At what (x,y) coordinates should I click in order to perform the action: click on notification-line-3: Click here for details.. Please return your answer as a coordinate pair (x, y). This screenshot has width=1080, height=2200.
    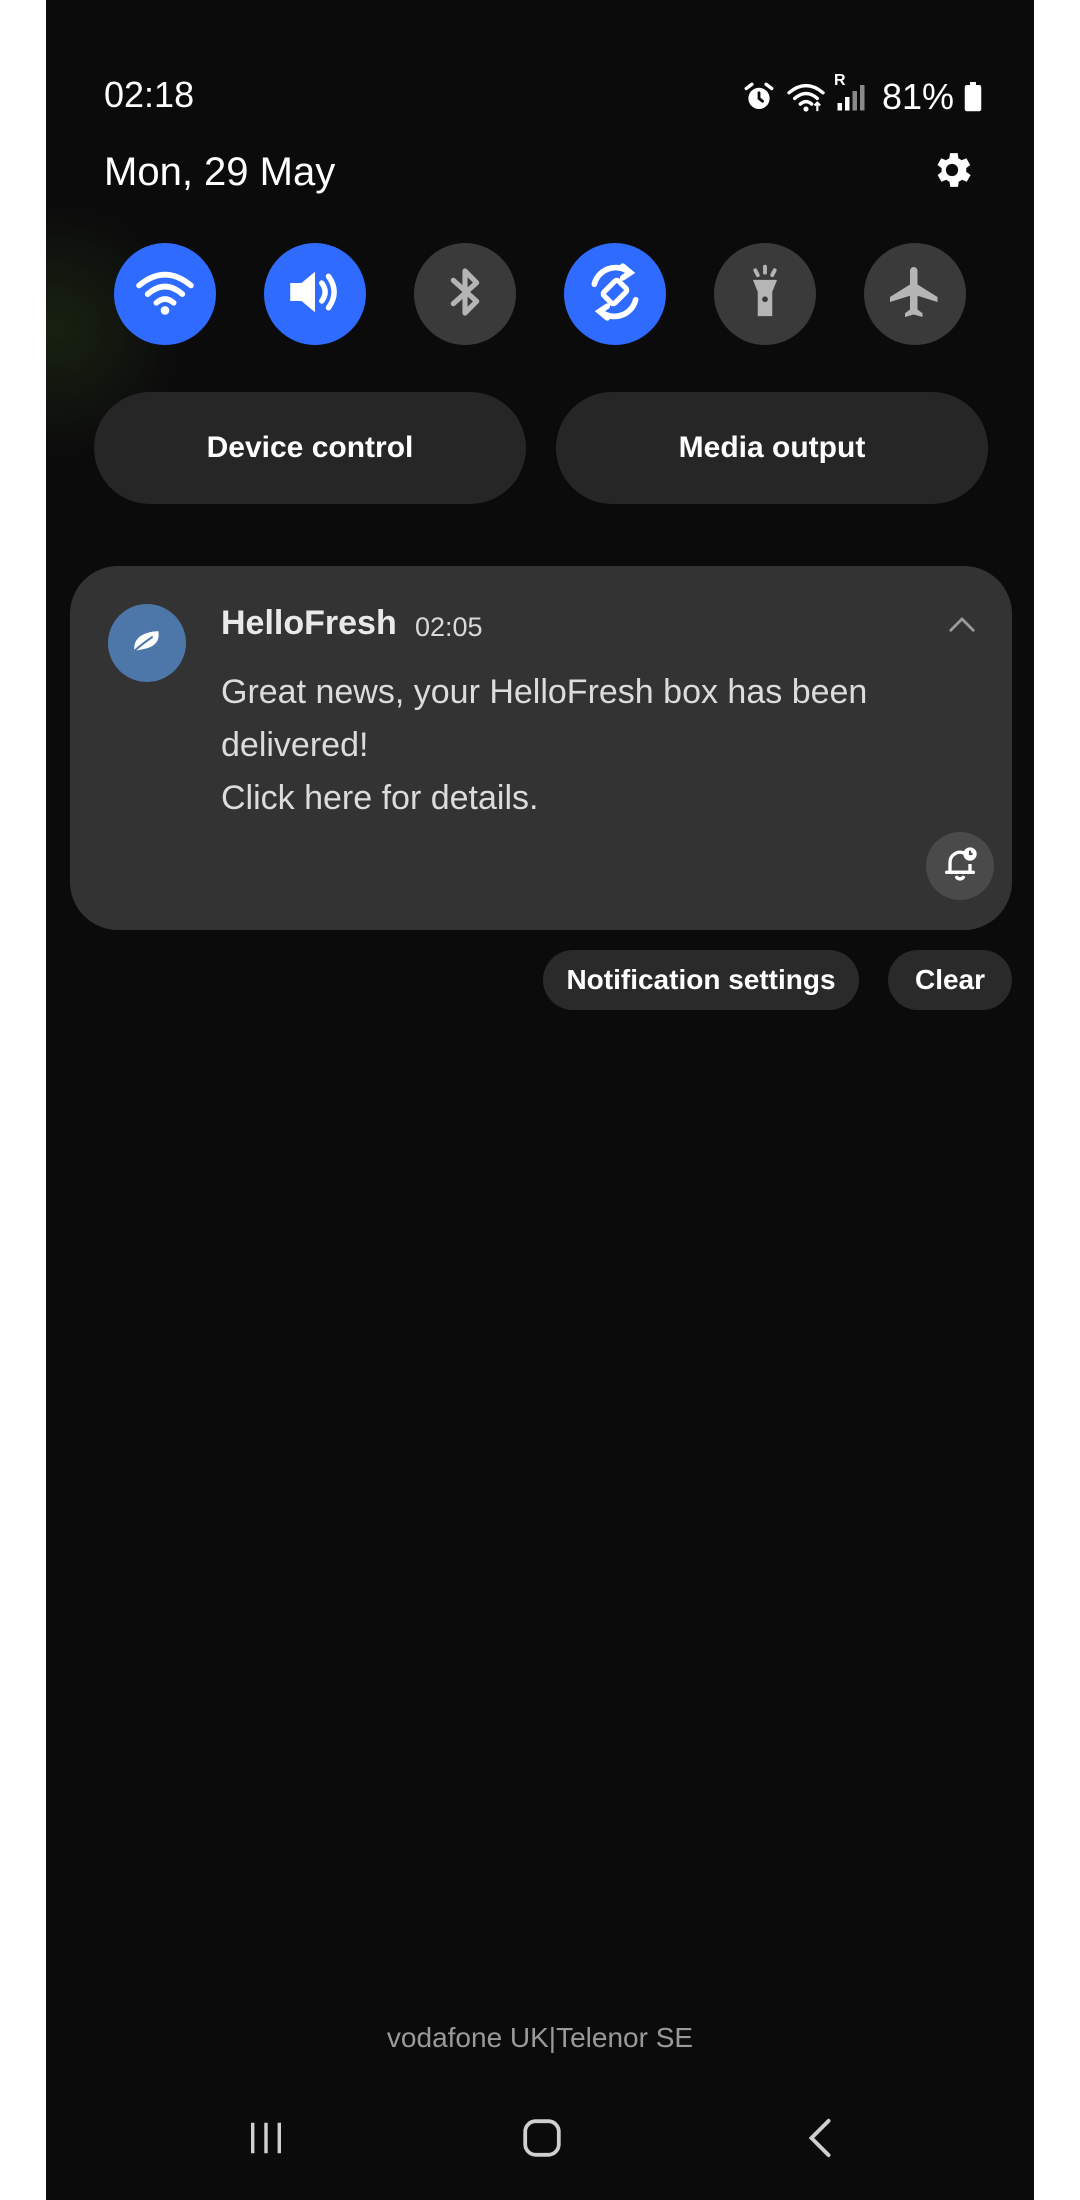
    Looking at the image, I should click on (380, 798).